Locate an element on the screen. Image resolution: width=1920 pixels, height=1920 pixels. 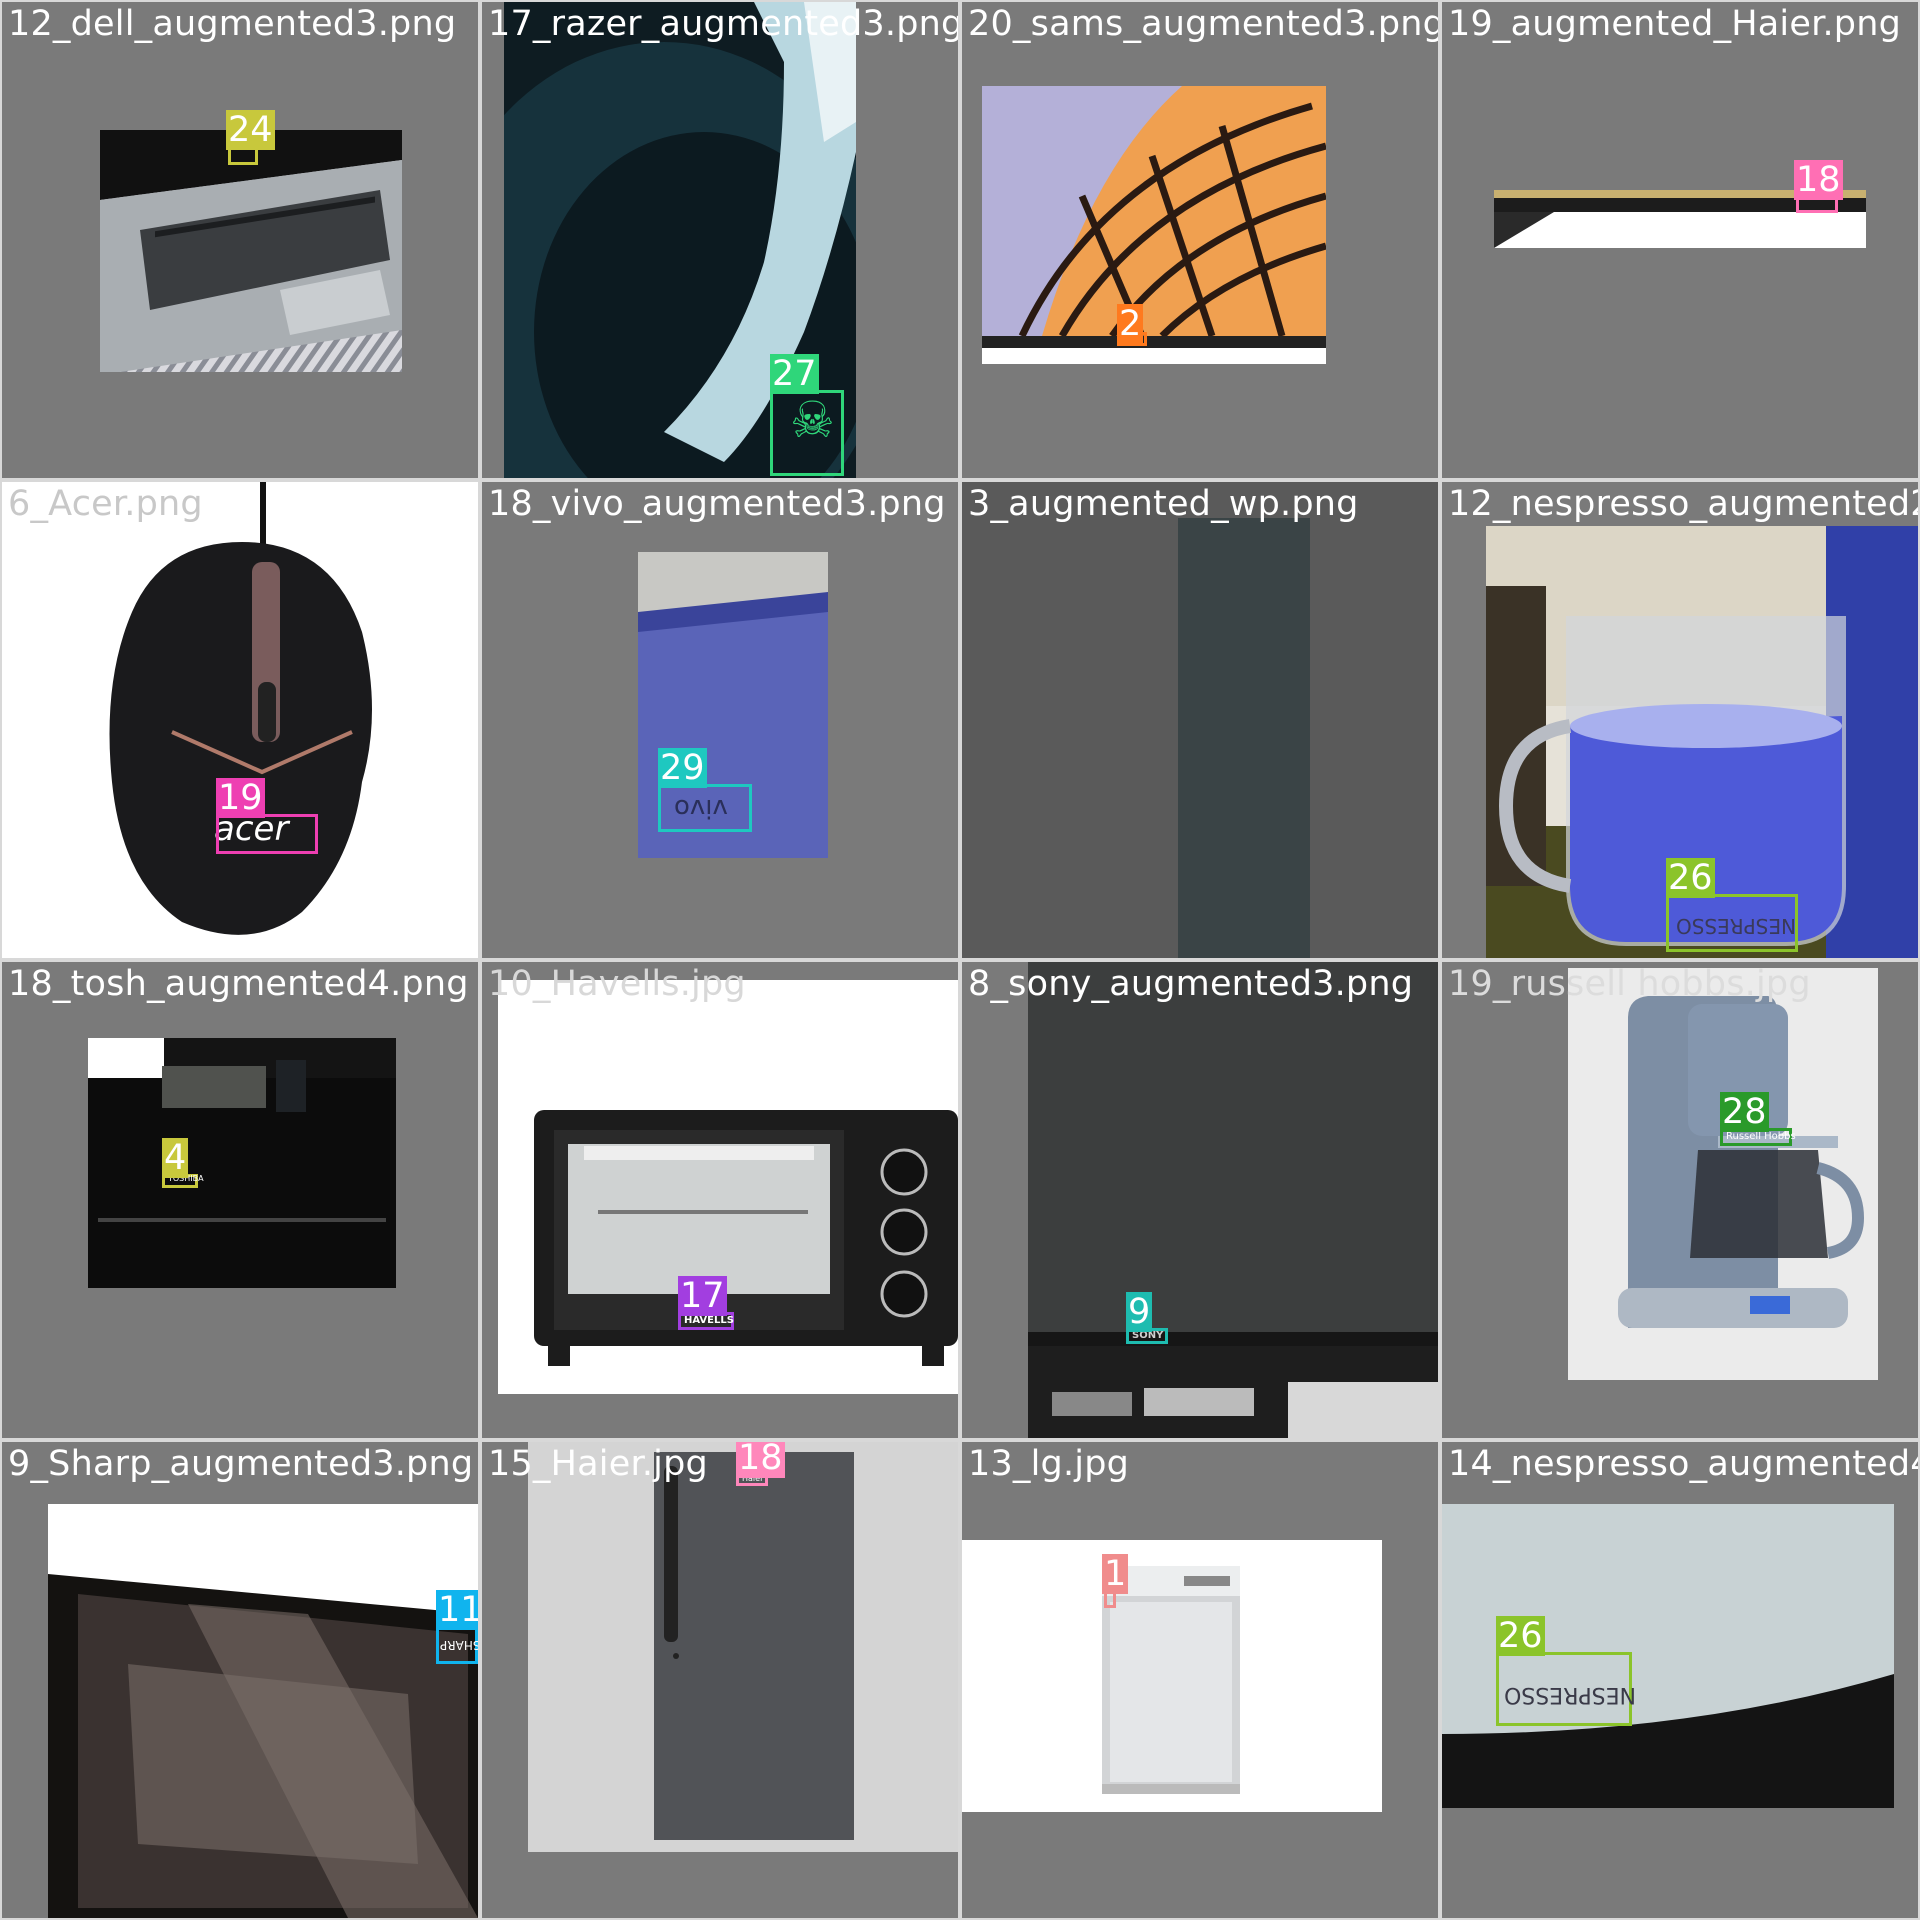
razer-logo-icon: ☠ is located at coordinates (812, 420).